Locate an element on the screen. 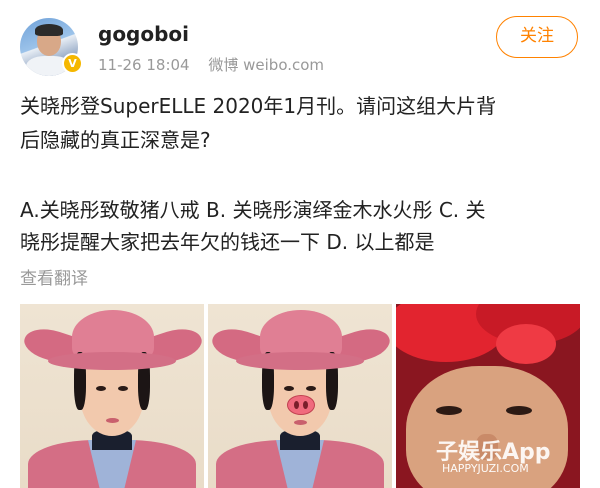 This screenshot has height=488, width=600. post-meta: 11-26 18:04 微博 weibo.com is located at coordinates (211, 64).